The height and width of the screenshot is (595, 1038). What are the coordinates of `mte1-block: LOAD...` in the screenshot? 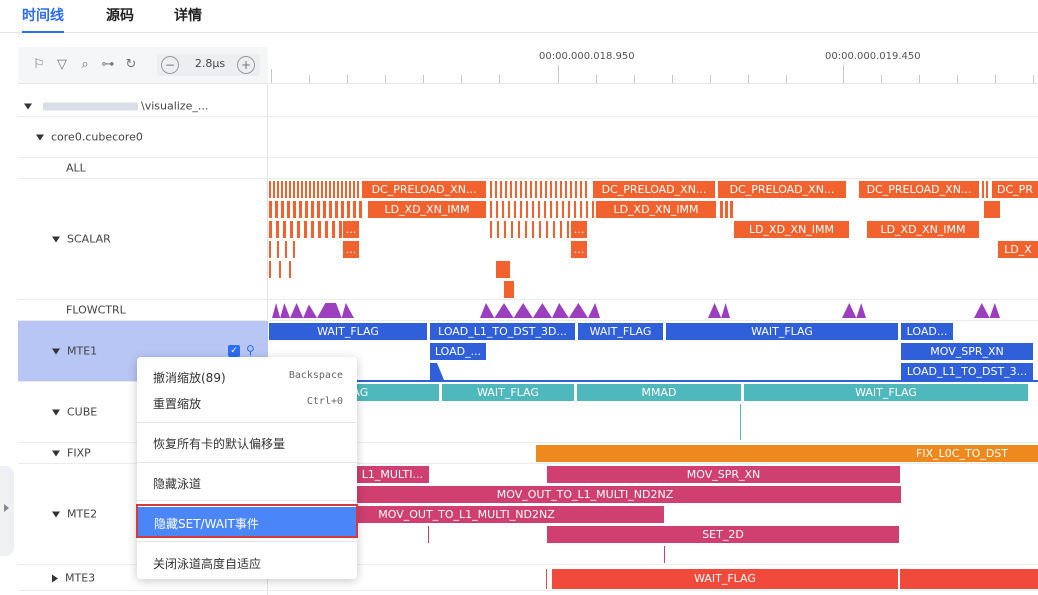 It's located at (927, 331).